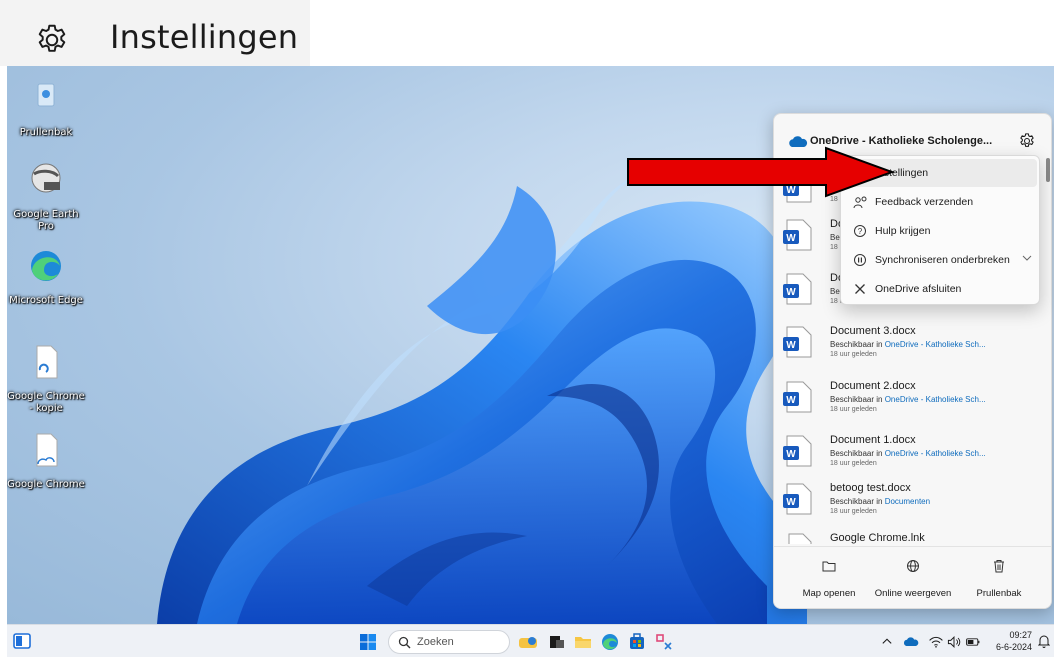 This screenshot has height=657, width=1054. I want to click on chevron-up-icon, so click(887, 642).